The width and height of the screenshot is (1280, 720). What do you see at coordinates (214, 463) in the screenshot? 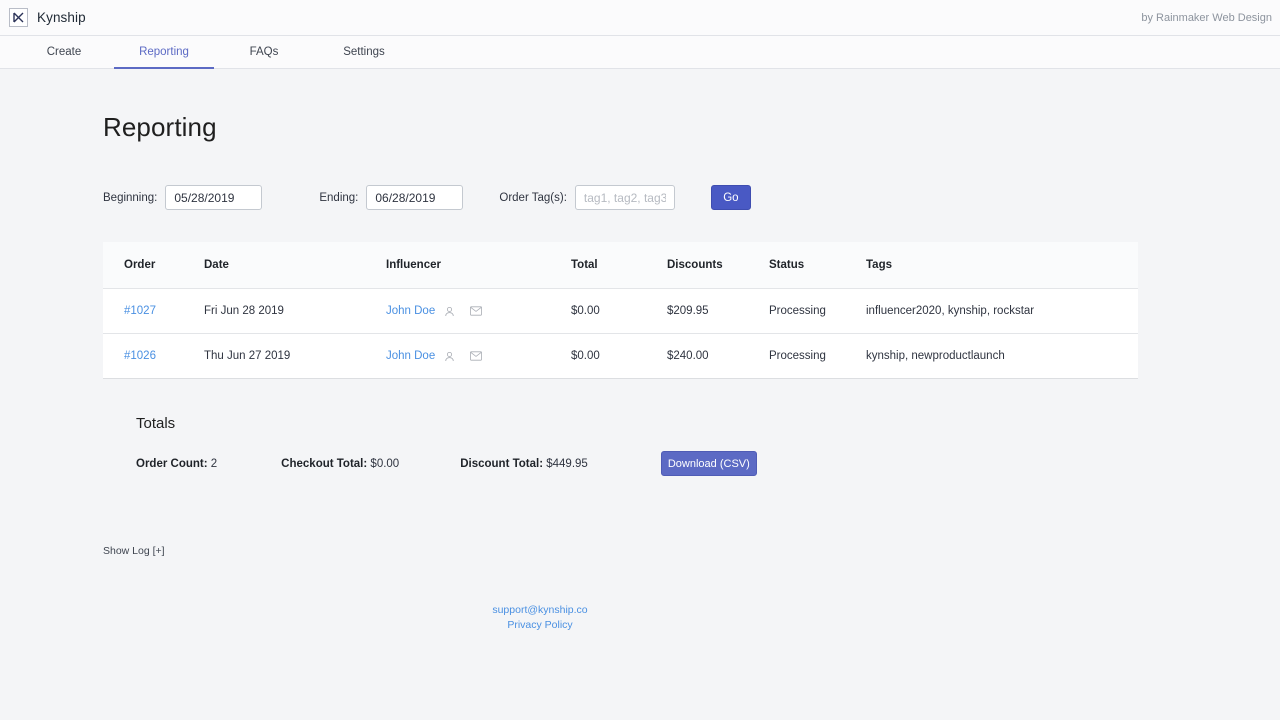
I see `order-count-value: 2` at bounding box center [214, 463].